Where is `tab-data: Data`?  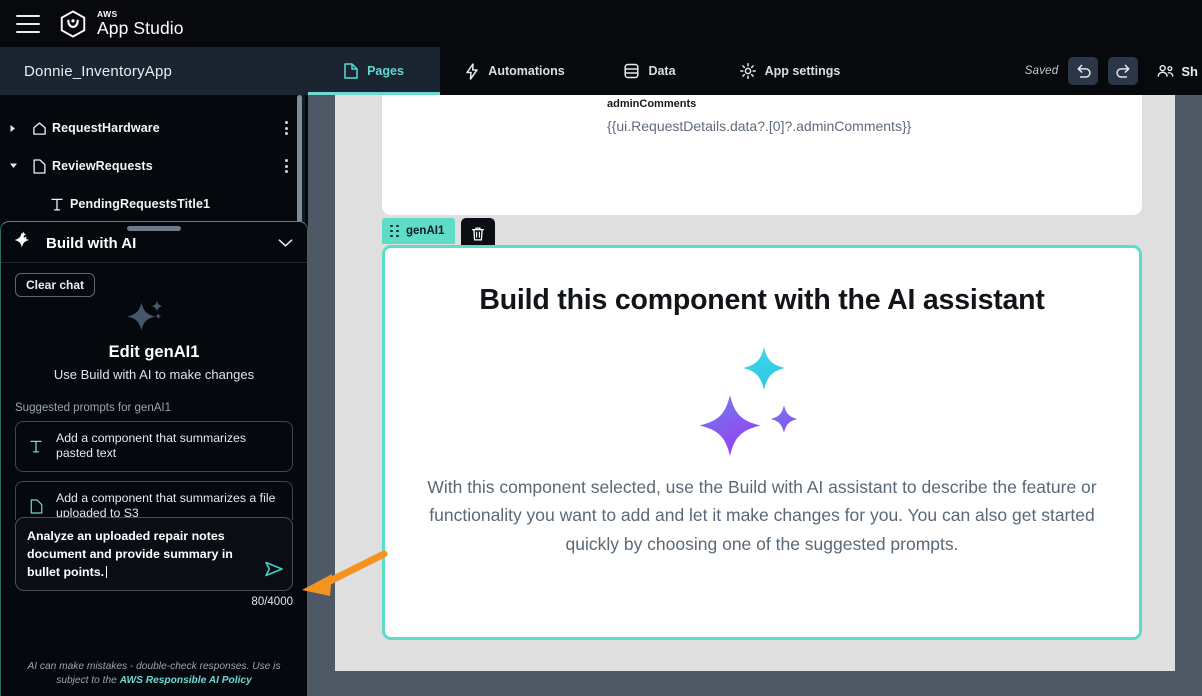
tab-data: Data is located at coordinates (650, 71).